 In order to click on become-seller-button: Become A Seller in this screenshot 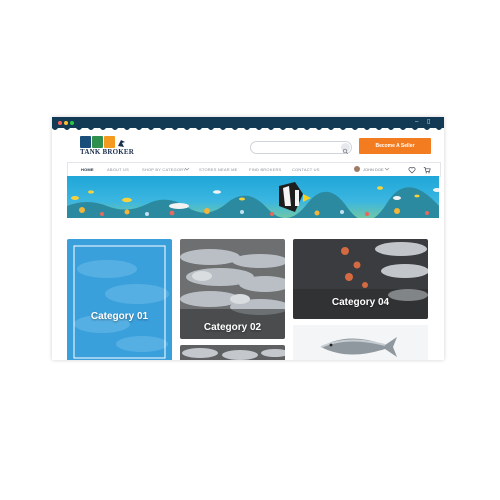, I will do `click(395, 146)`.